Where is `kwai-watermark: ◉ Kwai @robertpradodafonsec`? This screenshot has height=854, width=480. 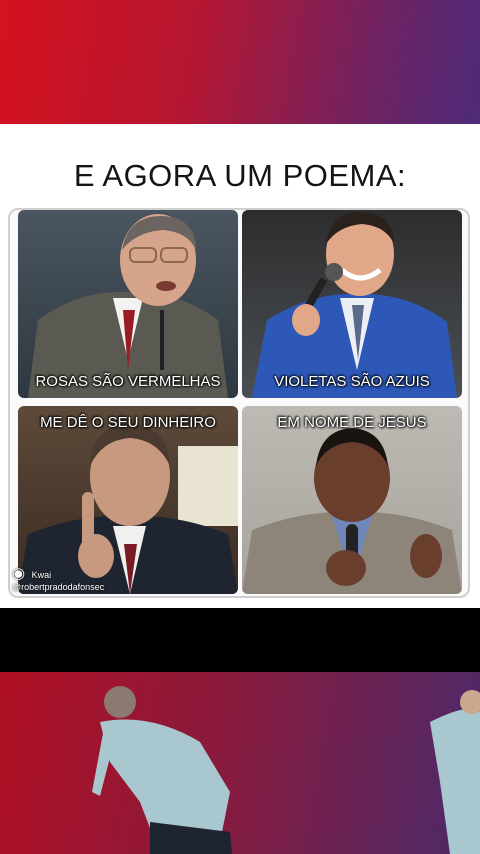 kwai-watermark: ◉ Kwai @robertpradodafonsec is located at coordinates (92, 578).